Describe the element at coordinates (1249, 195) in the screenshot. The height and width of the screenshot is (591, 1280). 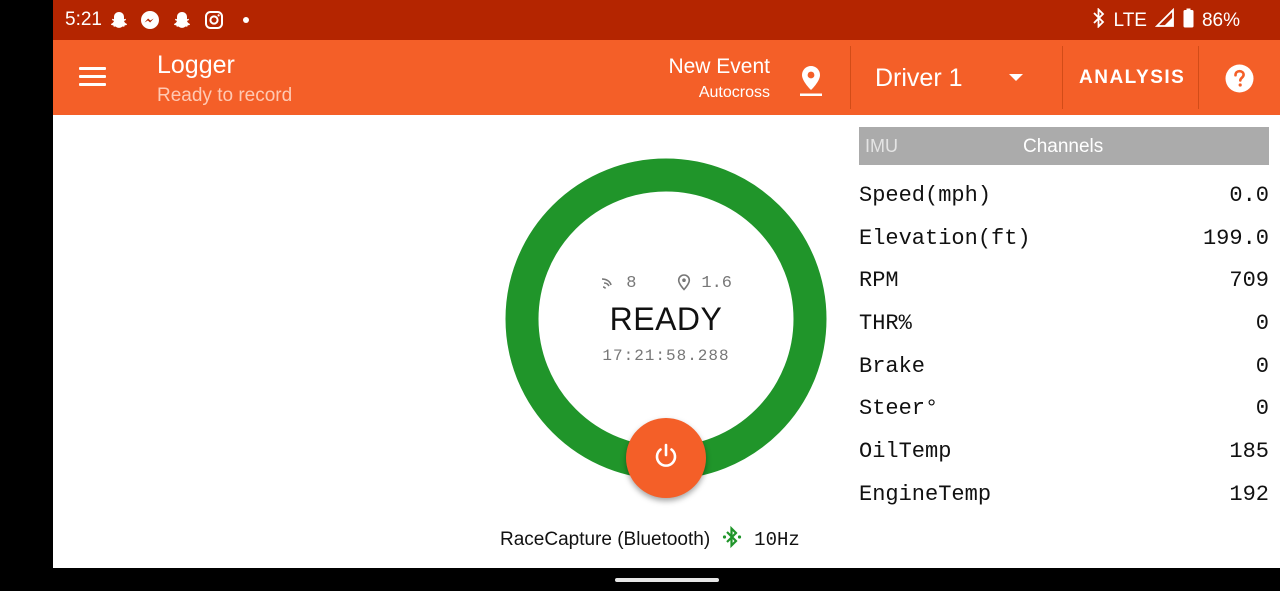
I see `channel-value: 0.0` at that location.